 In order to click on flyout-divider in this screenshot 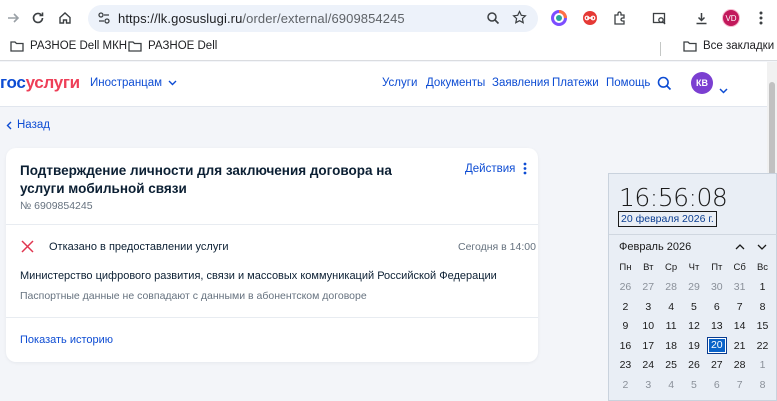, I will do `click(693, 234)`.